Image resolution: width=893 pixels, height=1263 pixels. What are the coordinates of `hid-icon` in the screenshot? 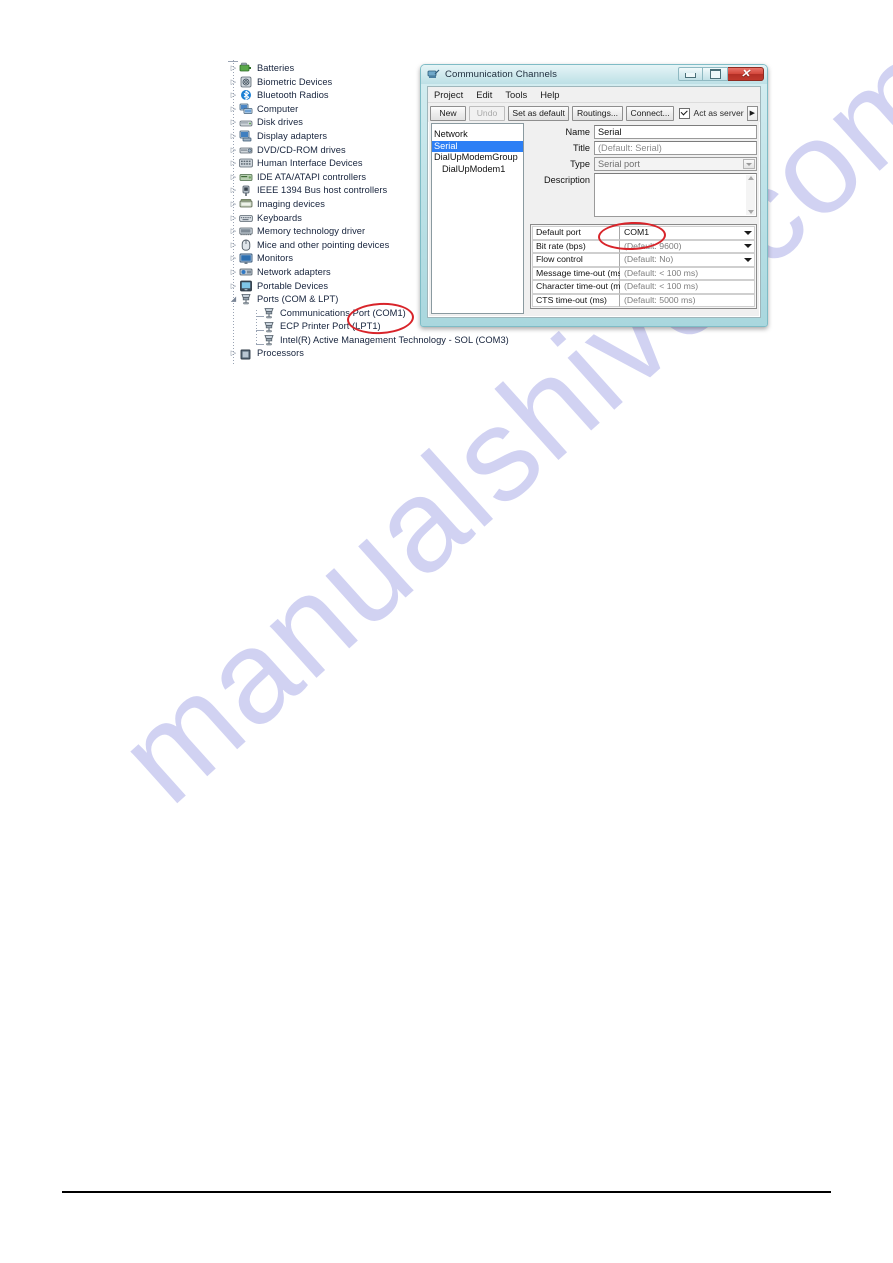 It's located at (246, 163).